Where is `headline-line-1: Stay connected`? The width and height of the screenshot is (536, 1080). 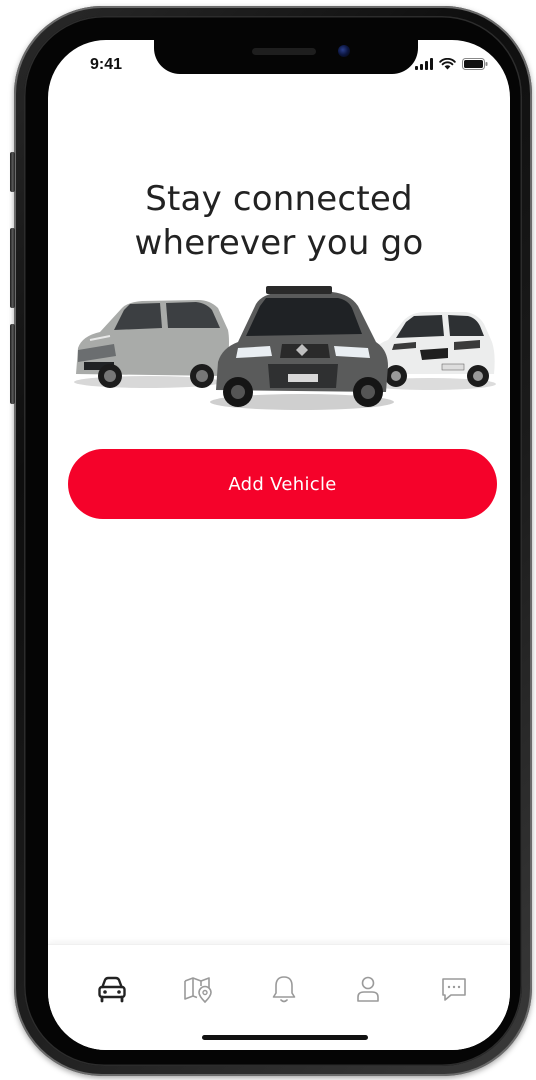 headline-line-1: Stay connected is located at coordinates (279, 198).